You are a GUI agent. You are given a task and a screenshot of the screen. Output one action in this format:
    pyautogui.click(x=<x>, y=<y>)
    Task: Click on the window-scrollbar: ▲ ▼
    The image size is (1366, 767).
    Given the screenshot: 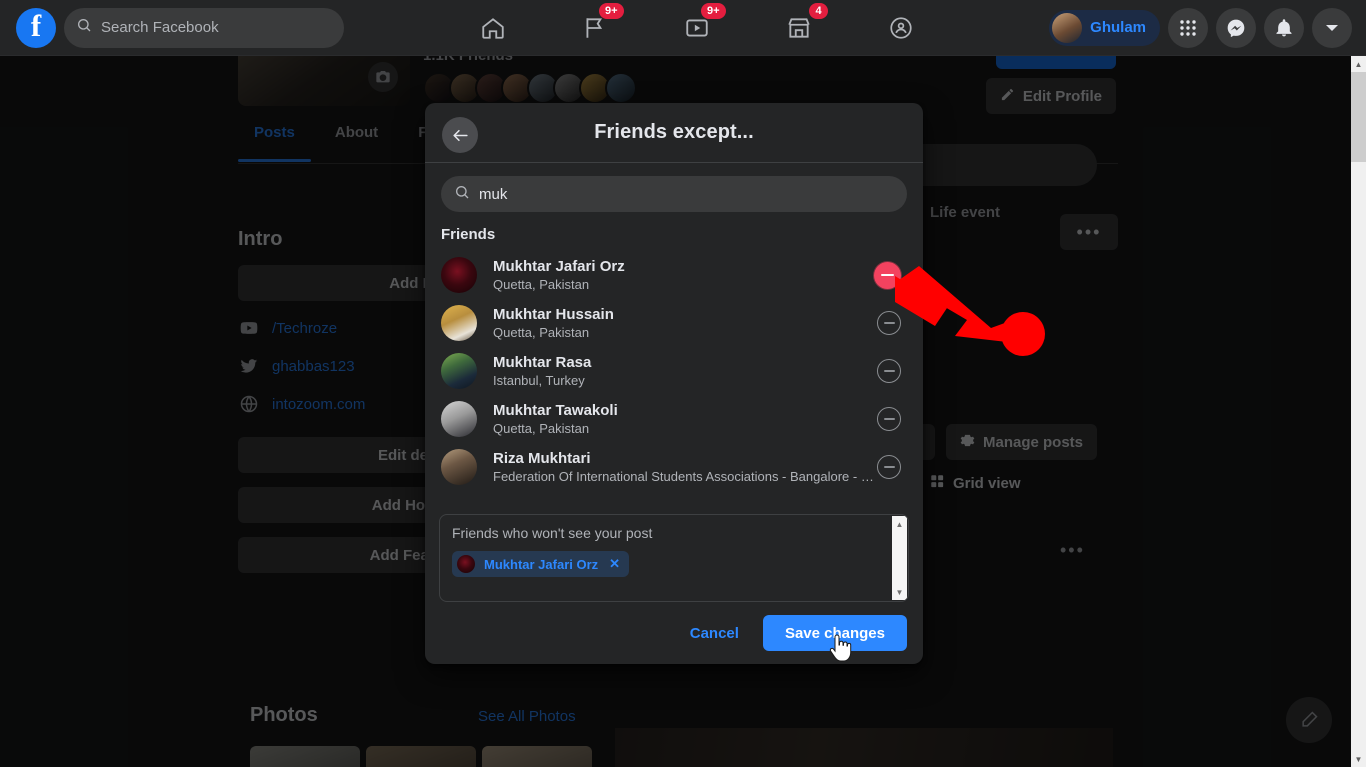 What is the action you would take?
    pyautogui.click(x=1358, y=411)
    